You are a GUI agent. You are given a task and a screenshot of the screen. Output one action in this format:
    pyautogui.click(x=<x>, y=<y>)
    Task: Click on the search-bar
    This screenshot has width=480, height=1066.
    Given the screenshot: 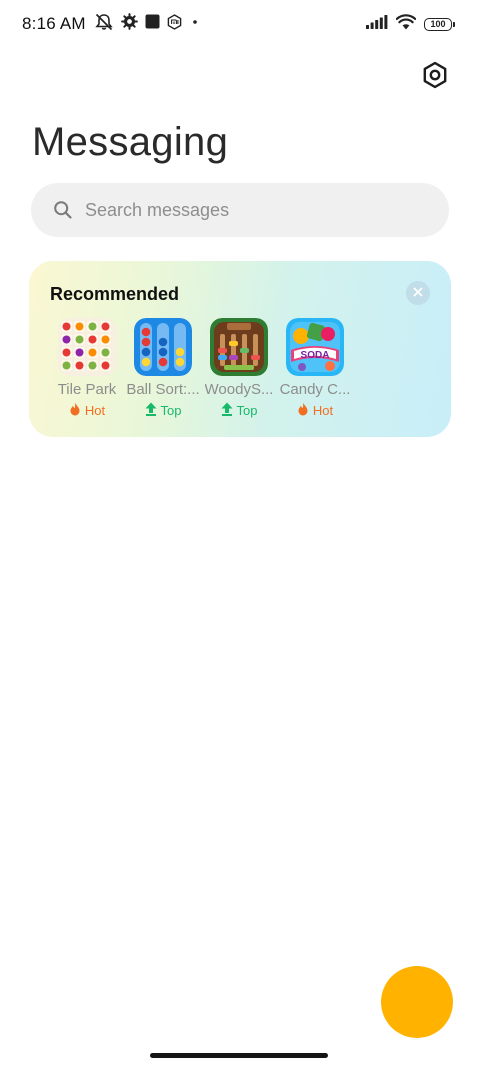 What is the action you would take?
    pyautogui.click(x=240, y=210)
    